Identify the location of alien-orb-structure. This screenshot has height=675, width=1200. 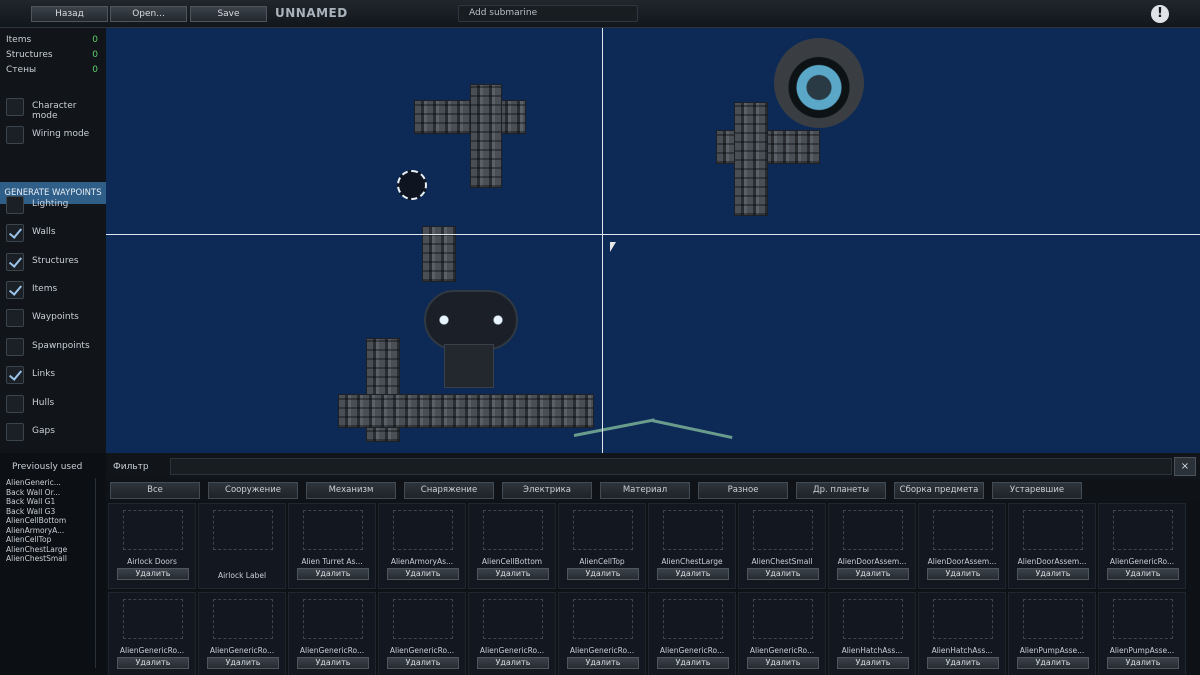
(819, 83).